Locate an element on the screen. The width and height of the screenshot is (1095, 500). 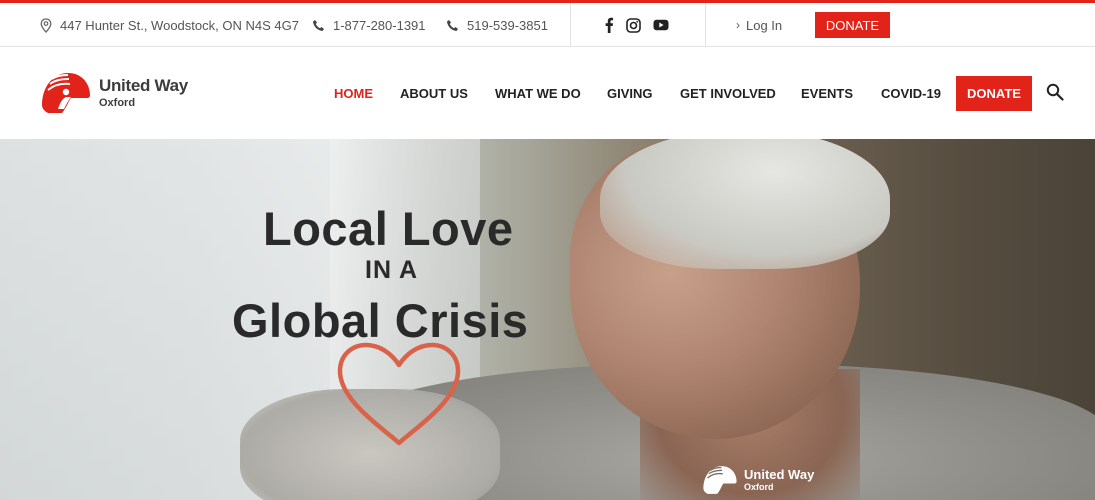
watermark-text: United Way Oxford is located at coordinates (779, 480).